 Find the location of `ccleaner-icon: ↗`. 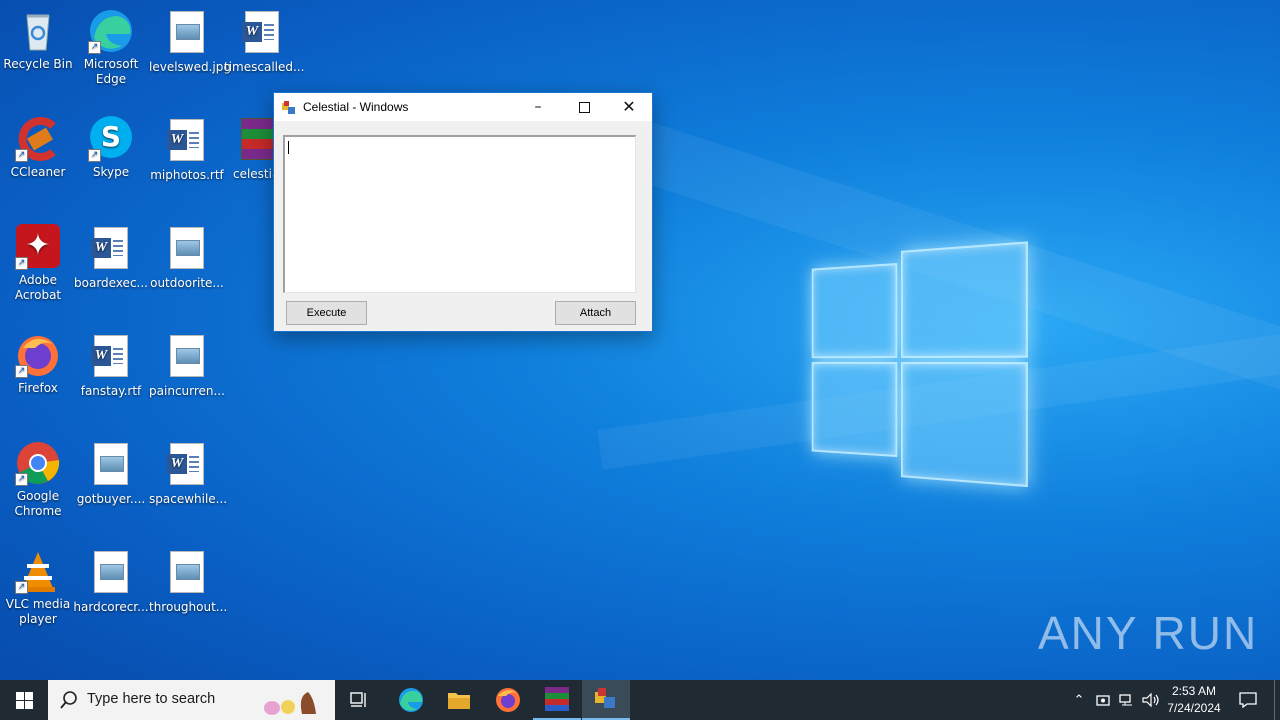

ccleaner-icon: ↗ is located at coordinates (38, 139).